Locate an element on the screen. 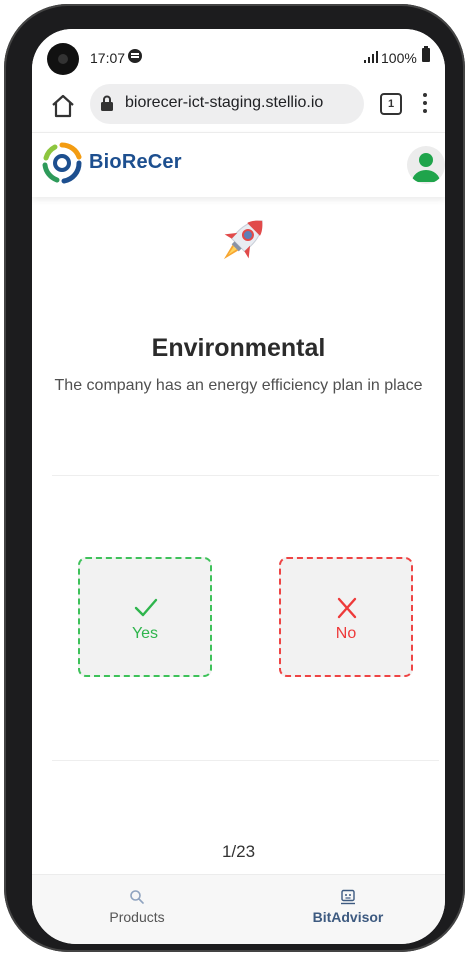 The image size is (469, 956). question-progress: 1/23 is located at coordinates (238, 851).